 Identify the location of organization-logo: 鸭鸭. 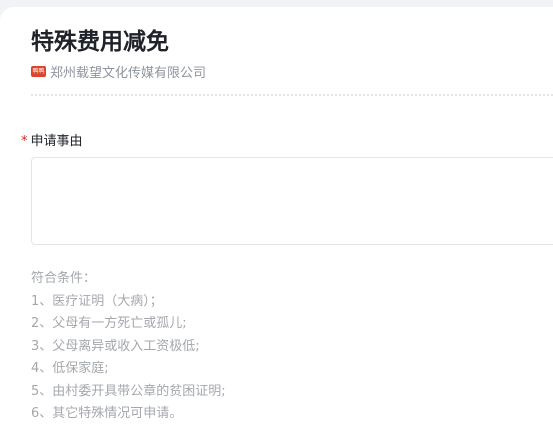
(38, 71).